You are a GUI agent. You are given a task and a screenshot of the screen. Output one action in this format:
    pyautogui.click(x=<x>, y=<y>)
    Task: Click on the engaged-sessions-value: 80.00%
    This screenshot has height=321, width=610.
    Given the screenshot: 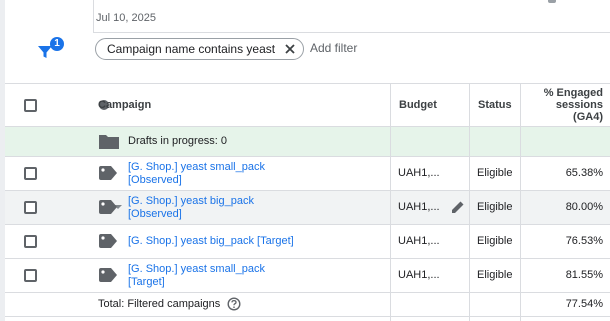 What is the action you would take?
    pyautogui.click(x=584, y=207)
    